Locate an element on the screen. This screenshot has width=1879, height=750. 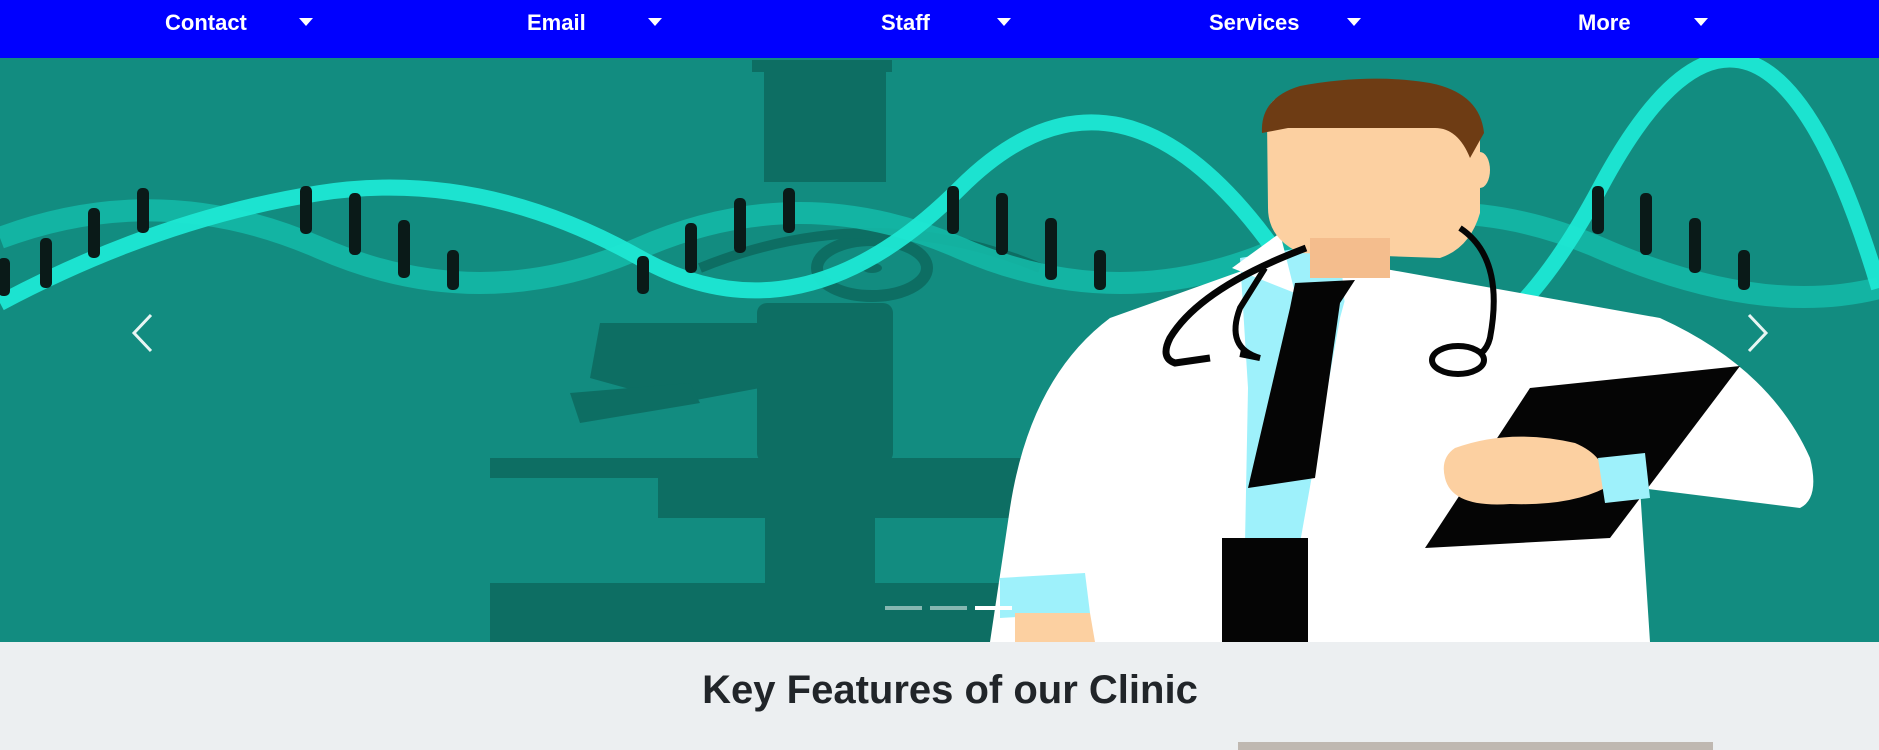
nav-item-email: Email is located at coordinates (594, 22).